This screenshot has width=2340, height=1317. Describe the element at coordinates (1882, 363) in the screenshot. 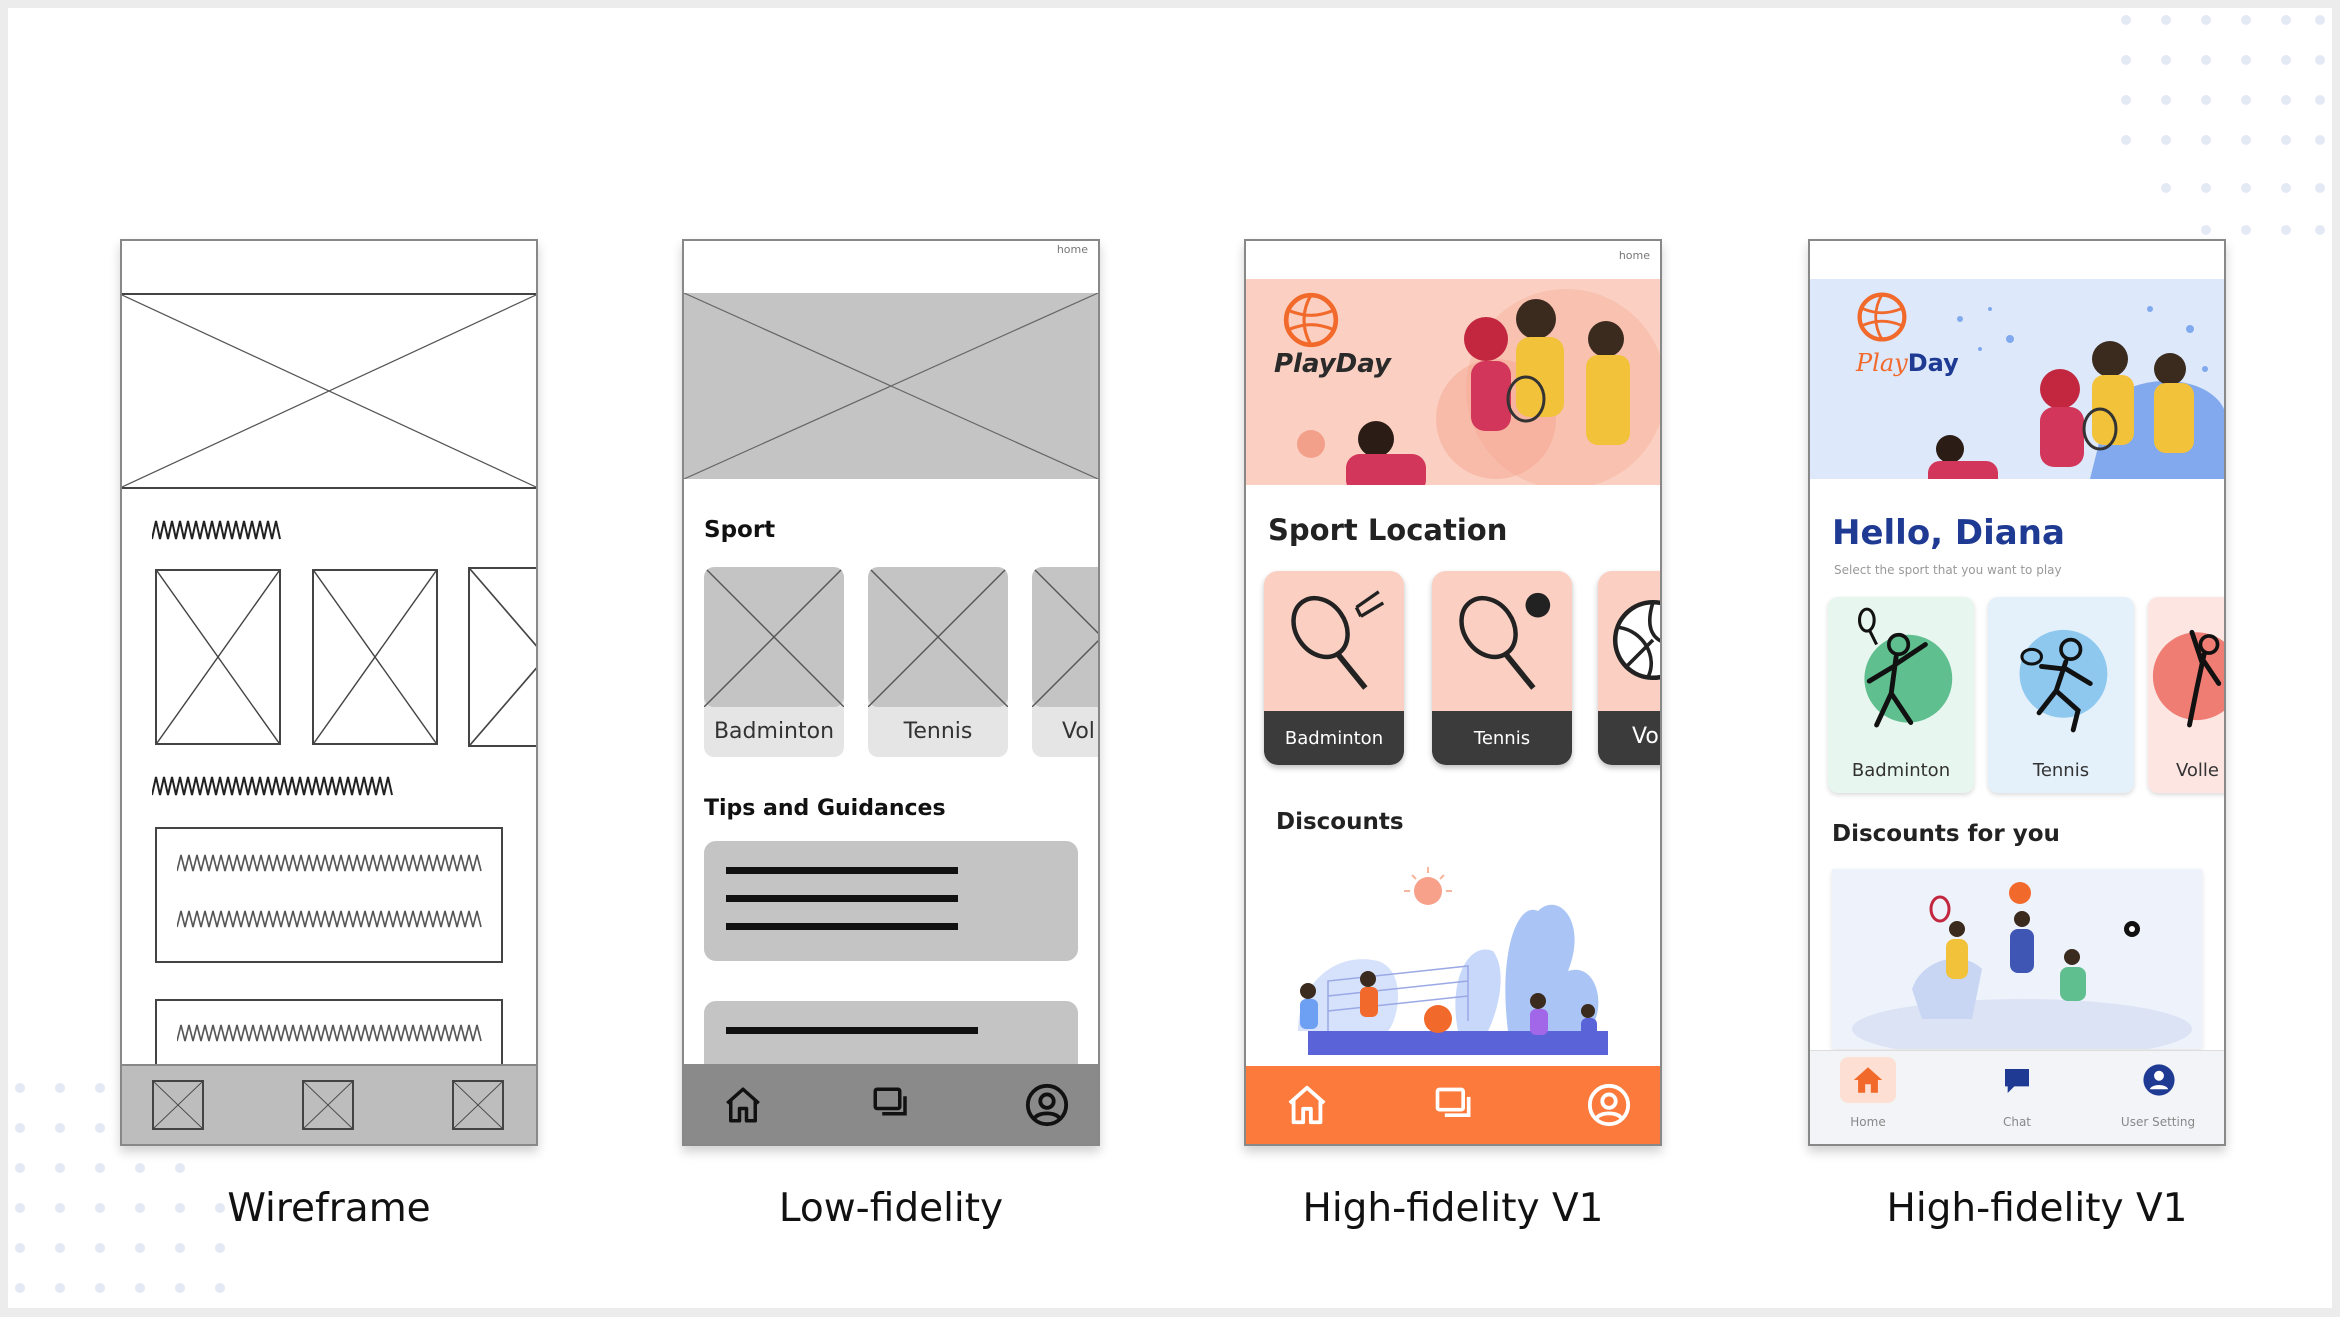

I see `brand-logo-play: Play` at that location.